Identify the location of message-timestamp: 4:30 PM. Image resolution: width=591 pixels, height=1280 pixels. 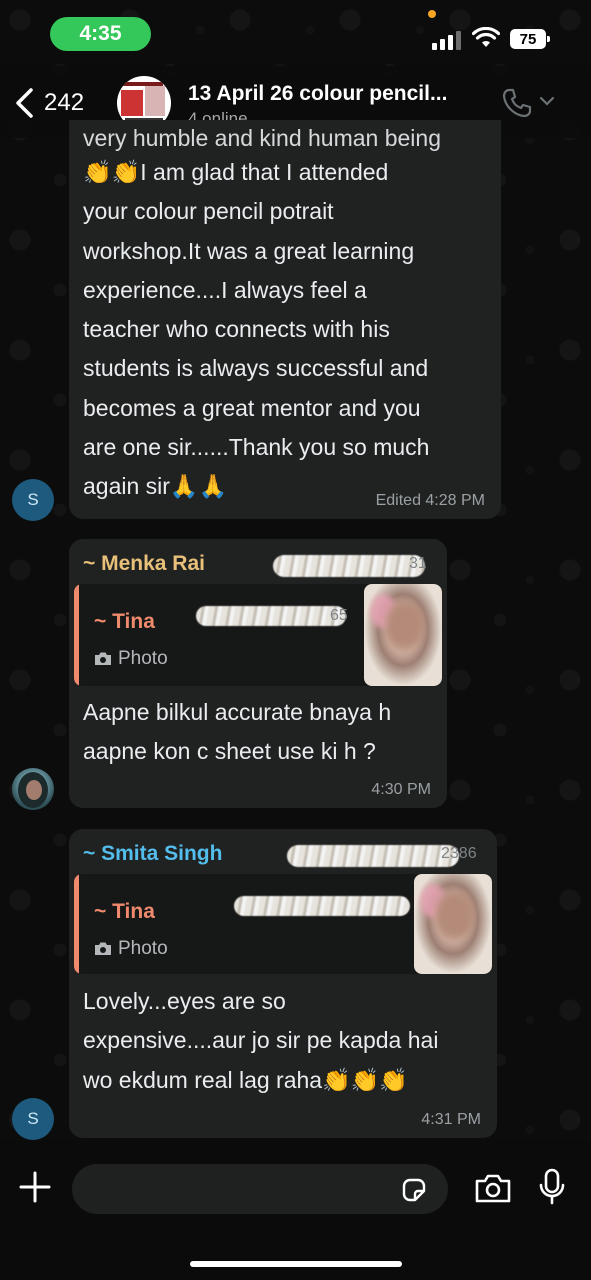
(401, 789).